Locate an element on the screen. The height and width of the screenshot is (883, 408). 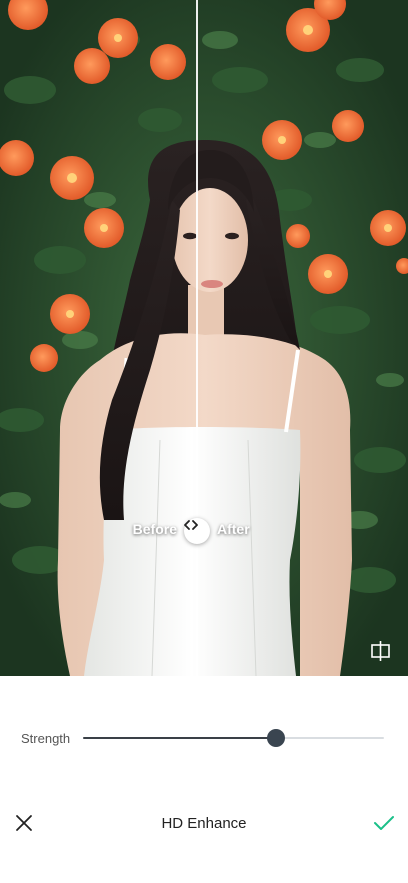
bottom-toolbar: HD Enhance is located at coordinates (204, 823).